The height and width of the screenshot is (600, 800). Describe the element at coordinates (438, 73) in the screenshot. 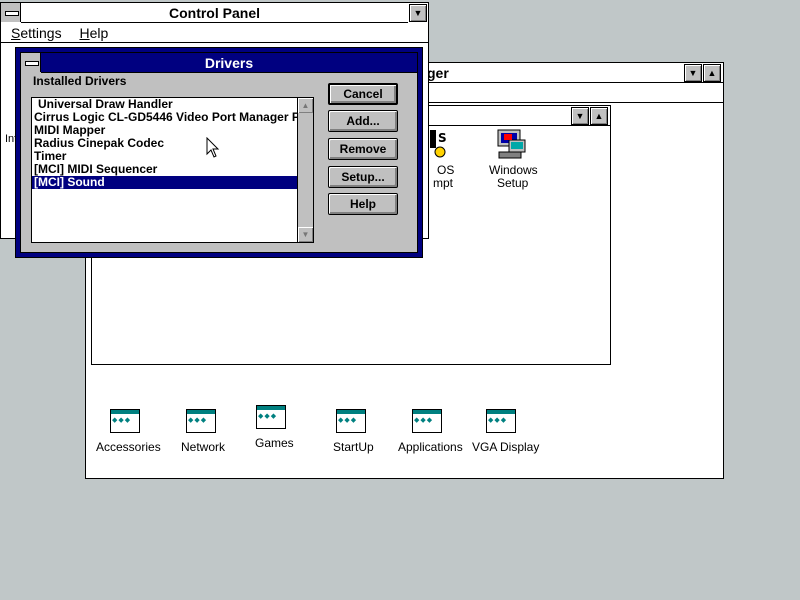

I see `program-manager-title: ger` at that location.